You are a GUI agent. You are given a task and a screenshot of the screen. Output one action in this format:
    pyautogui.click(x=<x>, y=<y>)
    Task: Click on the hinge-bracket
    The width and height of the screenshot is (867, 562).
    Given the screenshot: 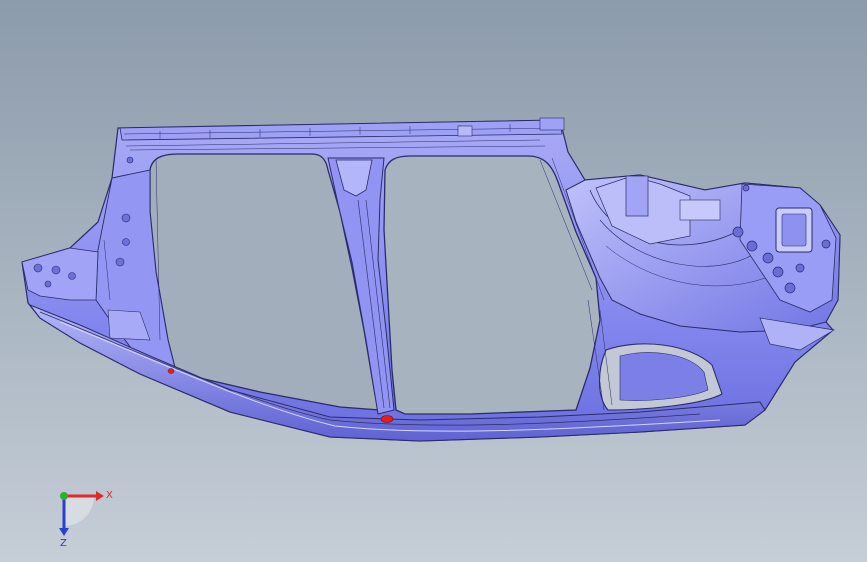 What is the action you would take?
    pyautogui.click(x=637, y=196)
    